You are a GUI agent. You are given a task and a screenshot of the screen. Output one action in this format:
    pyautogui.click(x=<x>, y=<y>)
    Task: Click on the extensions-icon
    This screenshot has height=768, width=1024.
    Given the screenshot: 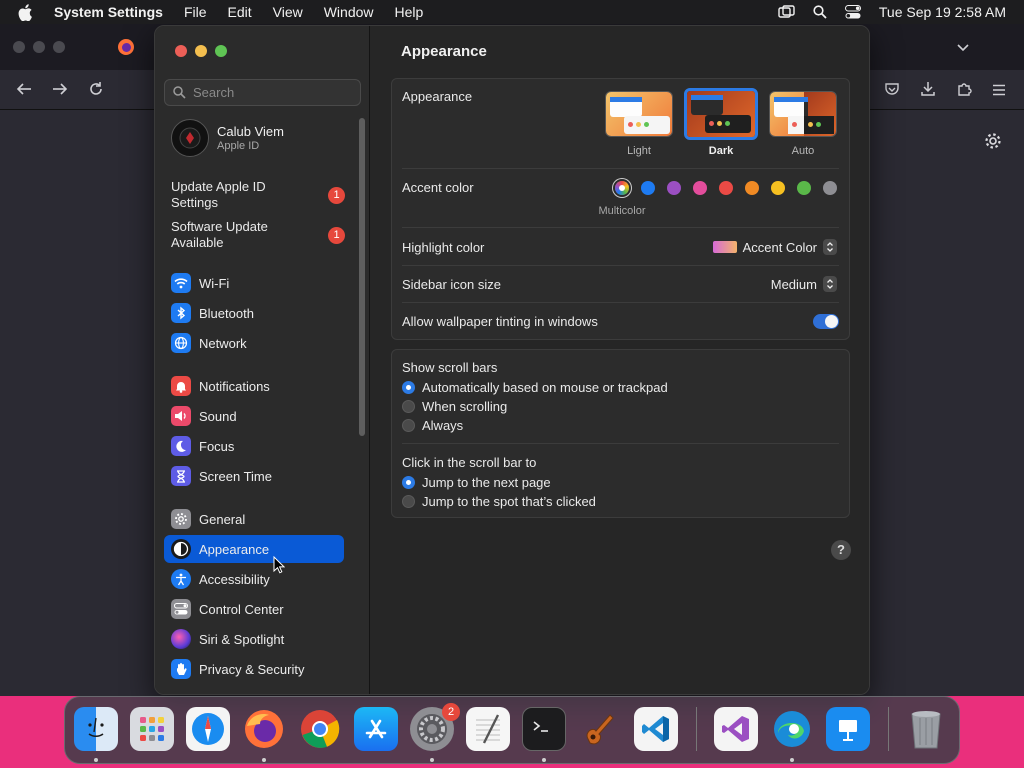 What is the action you would take?
    pyautogui.click(x=964, y=91)
    